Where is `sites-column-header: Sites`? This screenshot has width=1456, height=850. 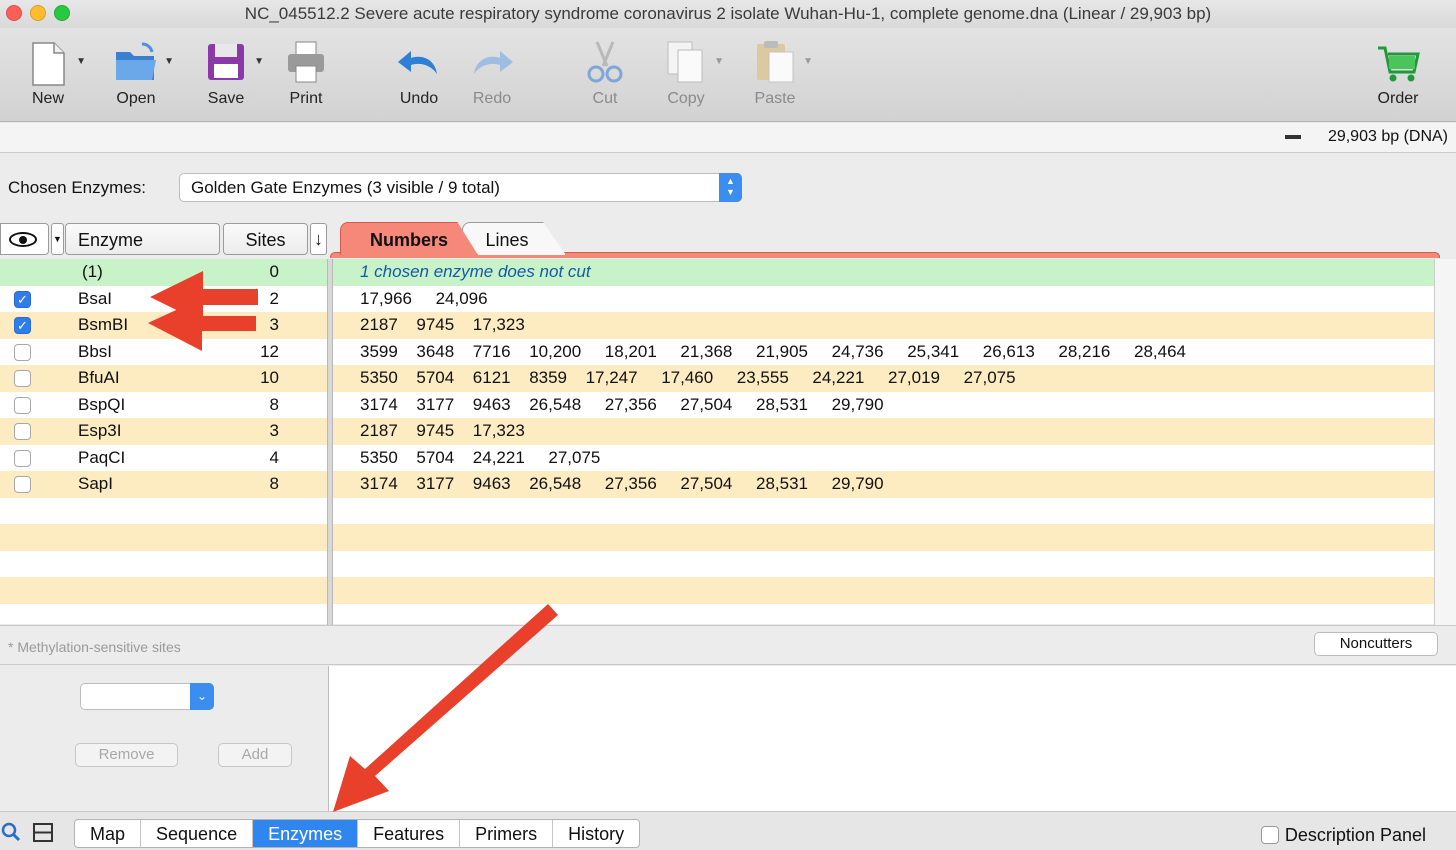 sites-column-header: Sites is located at coordinates (265, 239).